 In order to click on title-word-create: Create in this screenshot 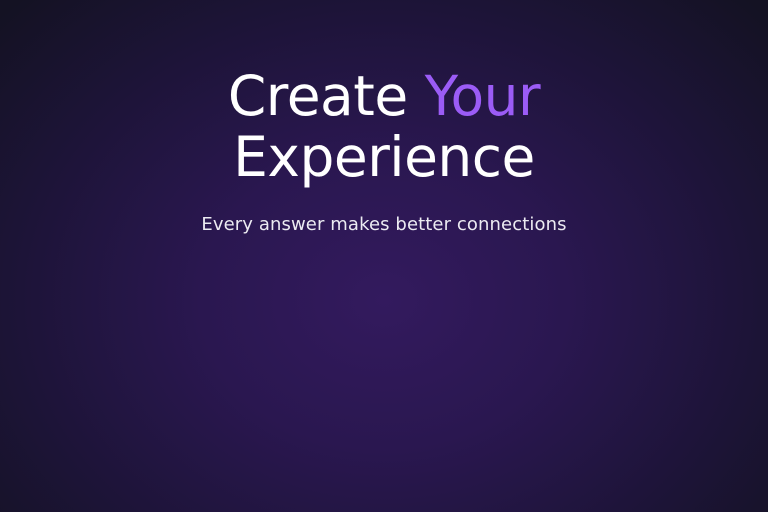, I will do `click(317, 96)`.